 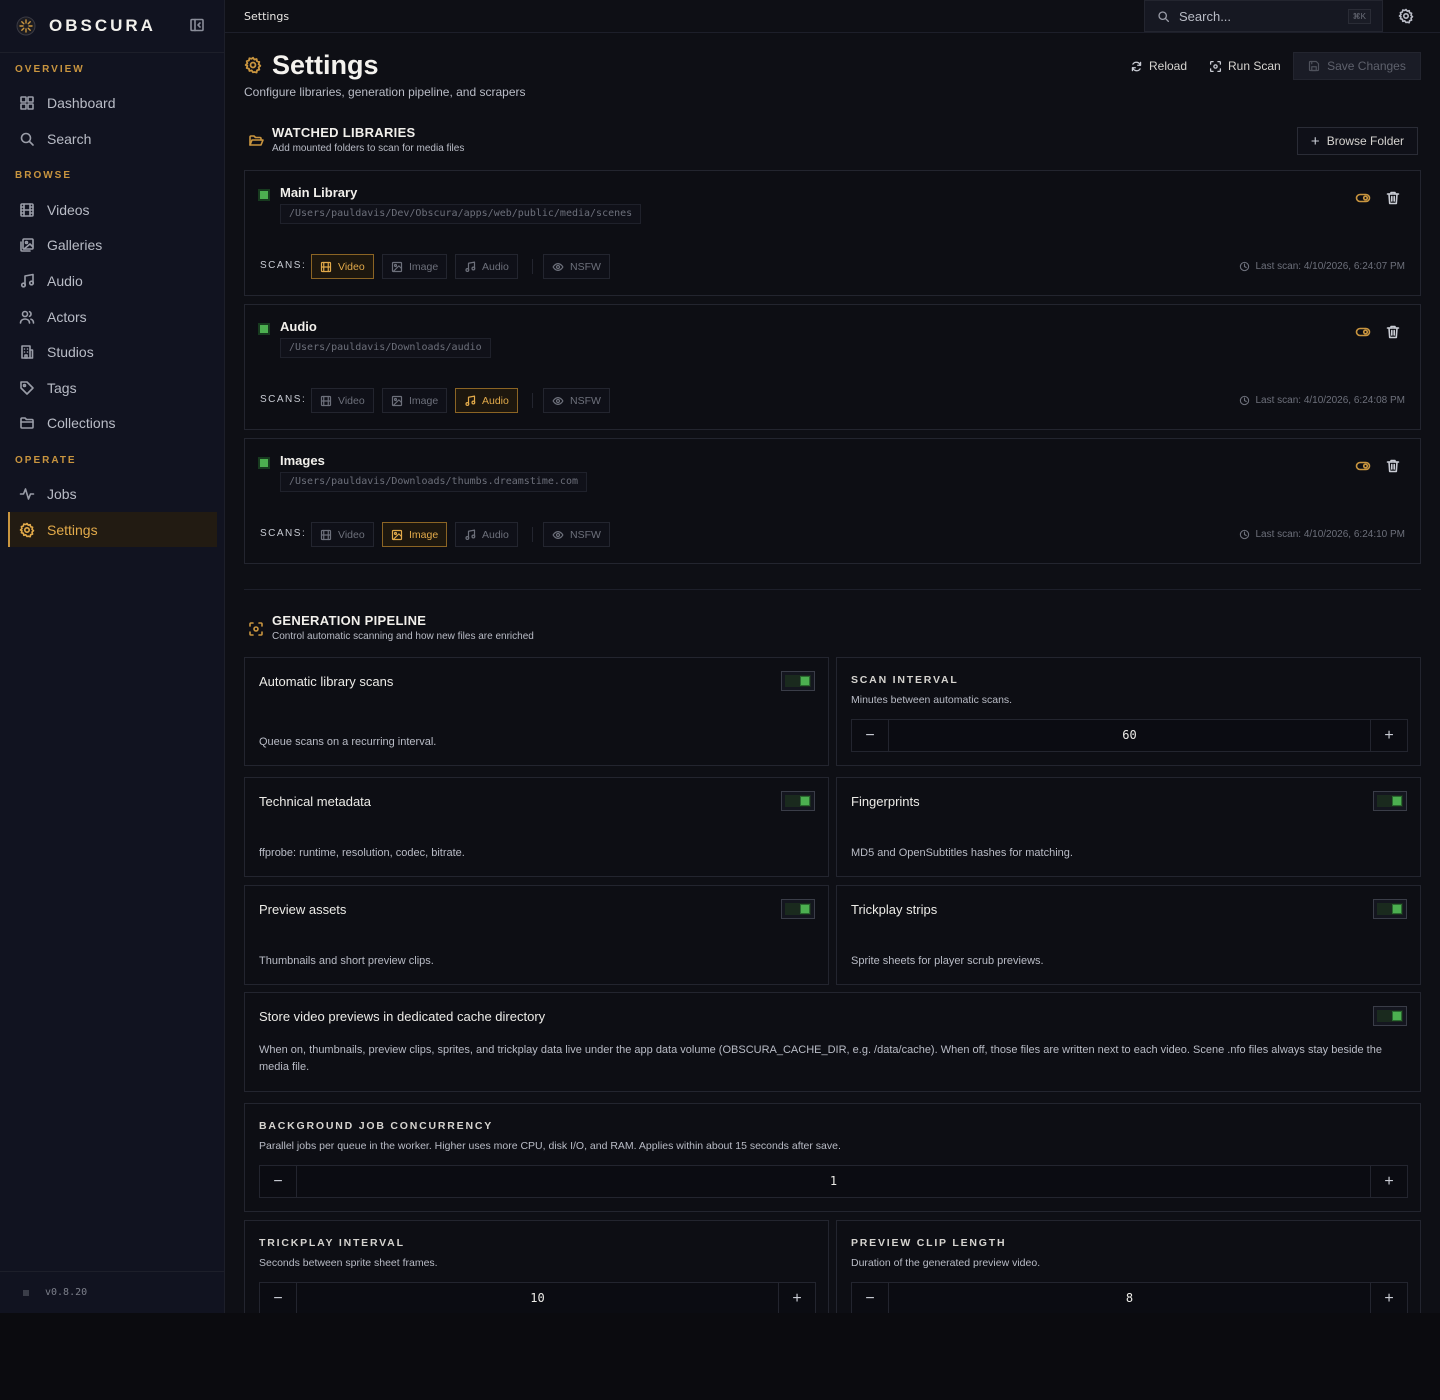 What do you see at coordinates (1406, 16) in the screenshot?
I see `settings-gear-icon` at bounding box center [1406, 16].